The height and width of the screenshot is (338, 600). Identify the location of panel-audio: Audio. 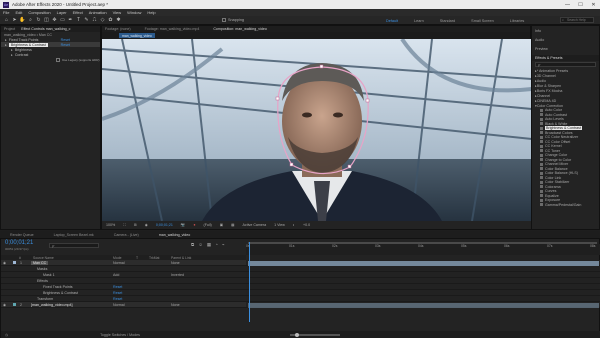
(565, 39).